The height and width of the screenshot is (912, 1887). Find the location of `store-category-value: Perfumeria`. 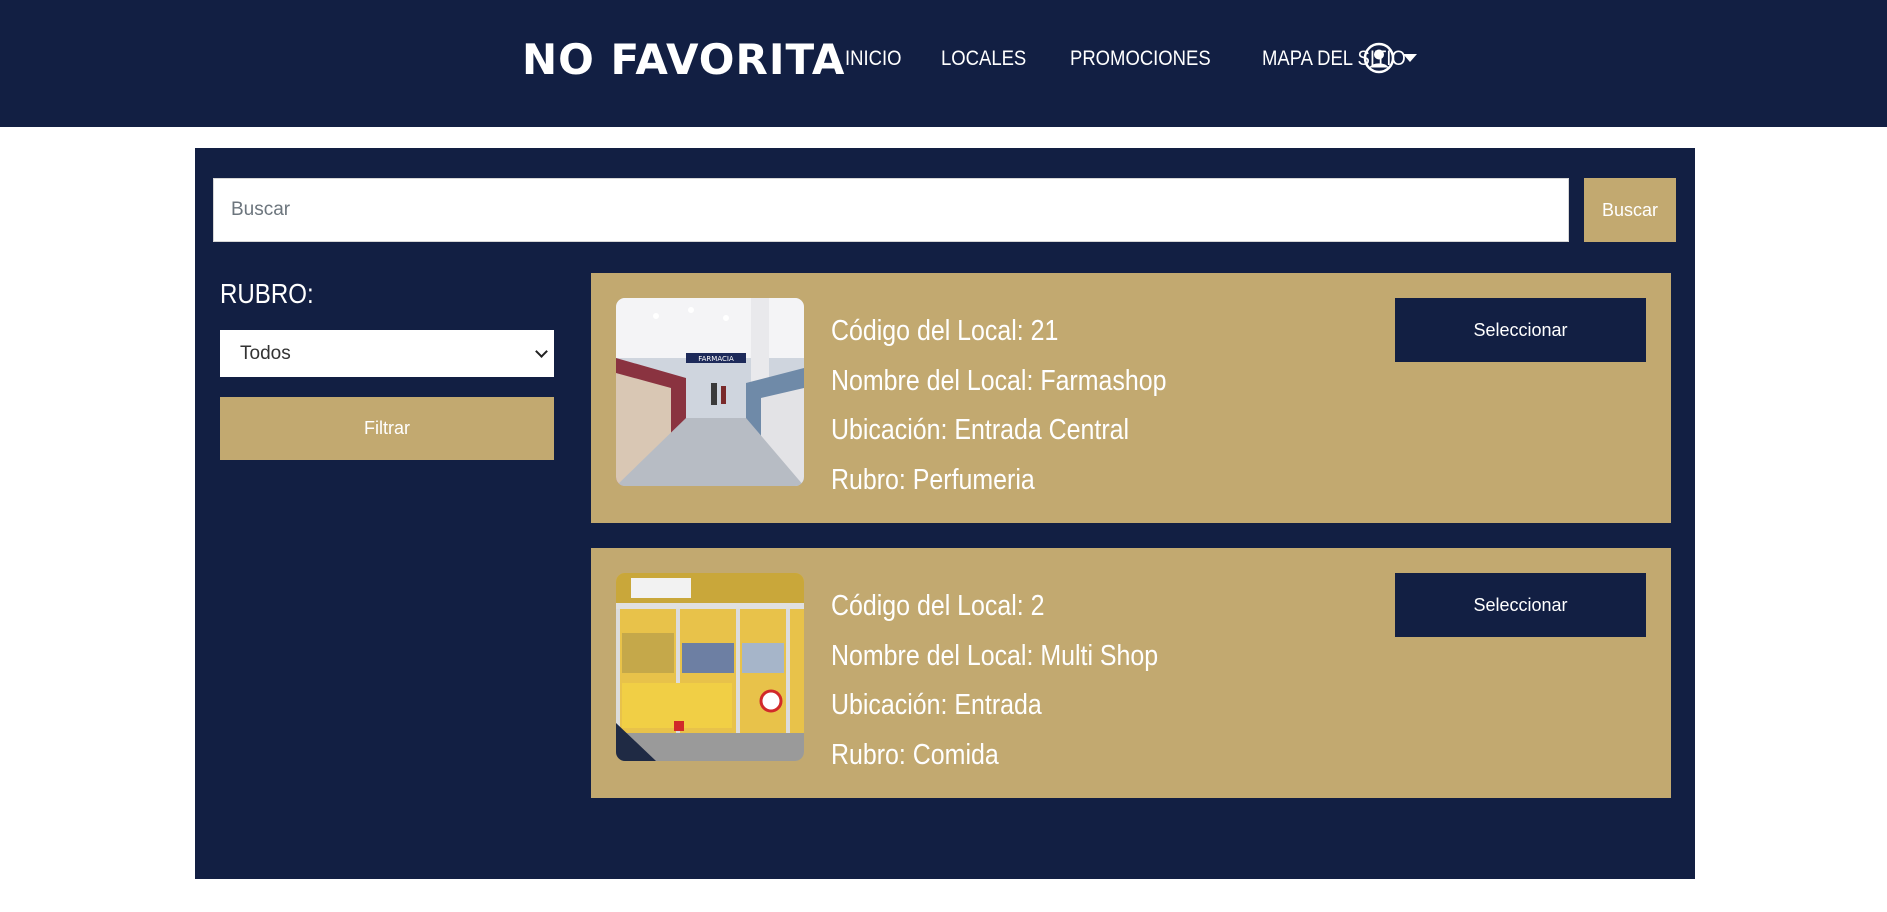

store-category-value: Perfumeria is located at coordinates (973, 479).